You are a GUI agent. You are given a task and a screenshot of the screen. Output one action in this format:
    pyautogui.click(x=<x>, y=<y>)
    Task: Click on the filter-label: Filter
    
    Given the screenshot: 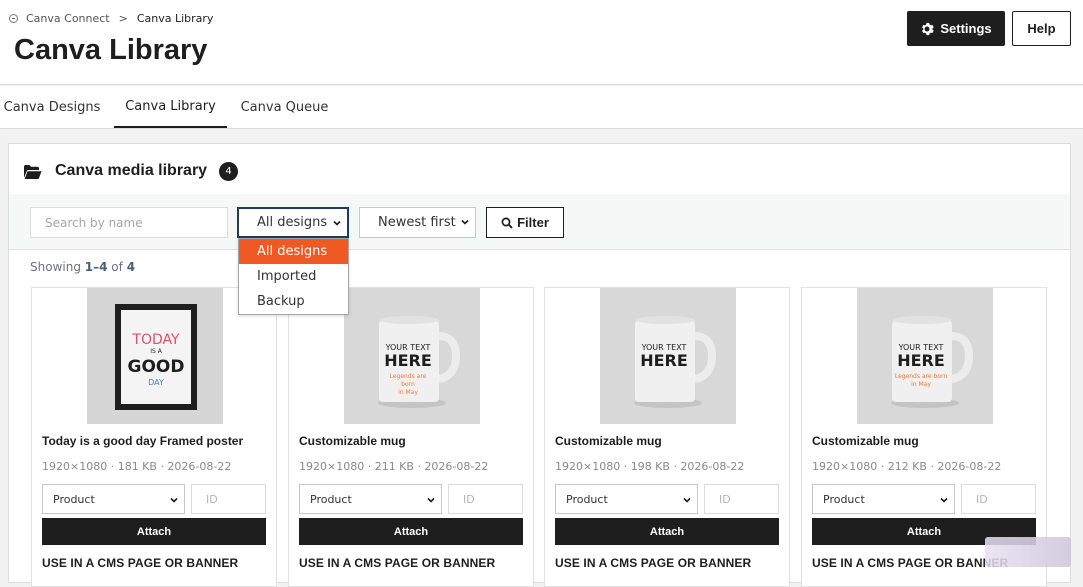 What is the action you would take?
    pyautogui.click(x=533, y=222)
    